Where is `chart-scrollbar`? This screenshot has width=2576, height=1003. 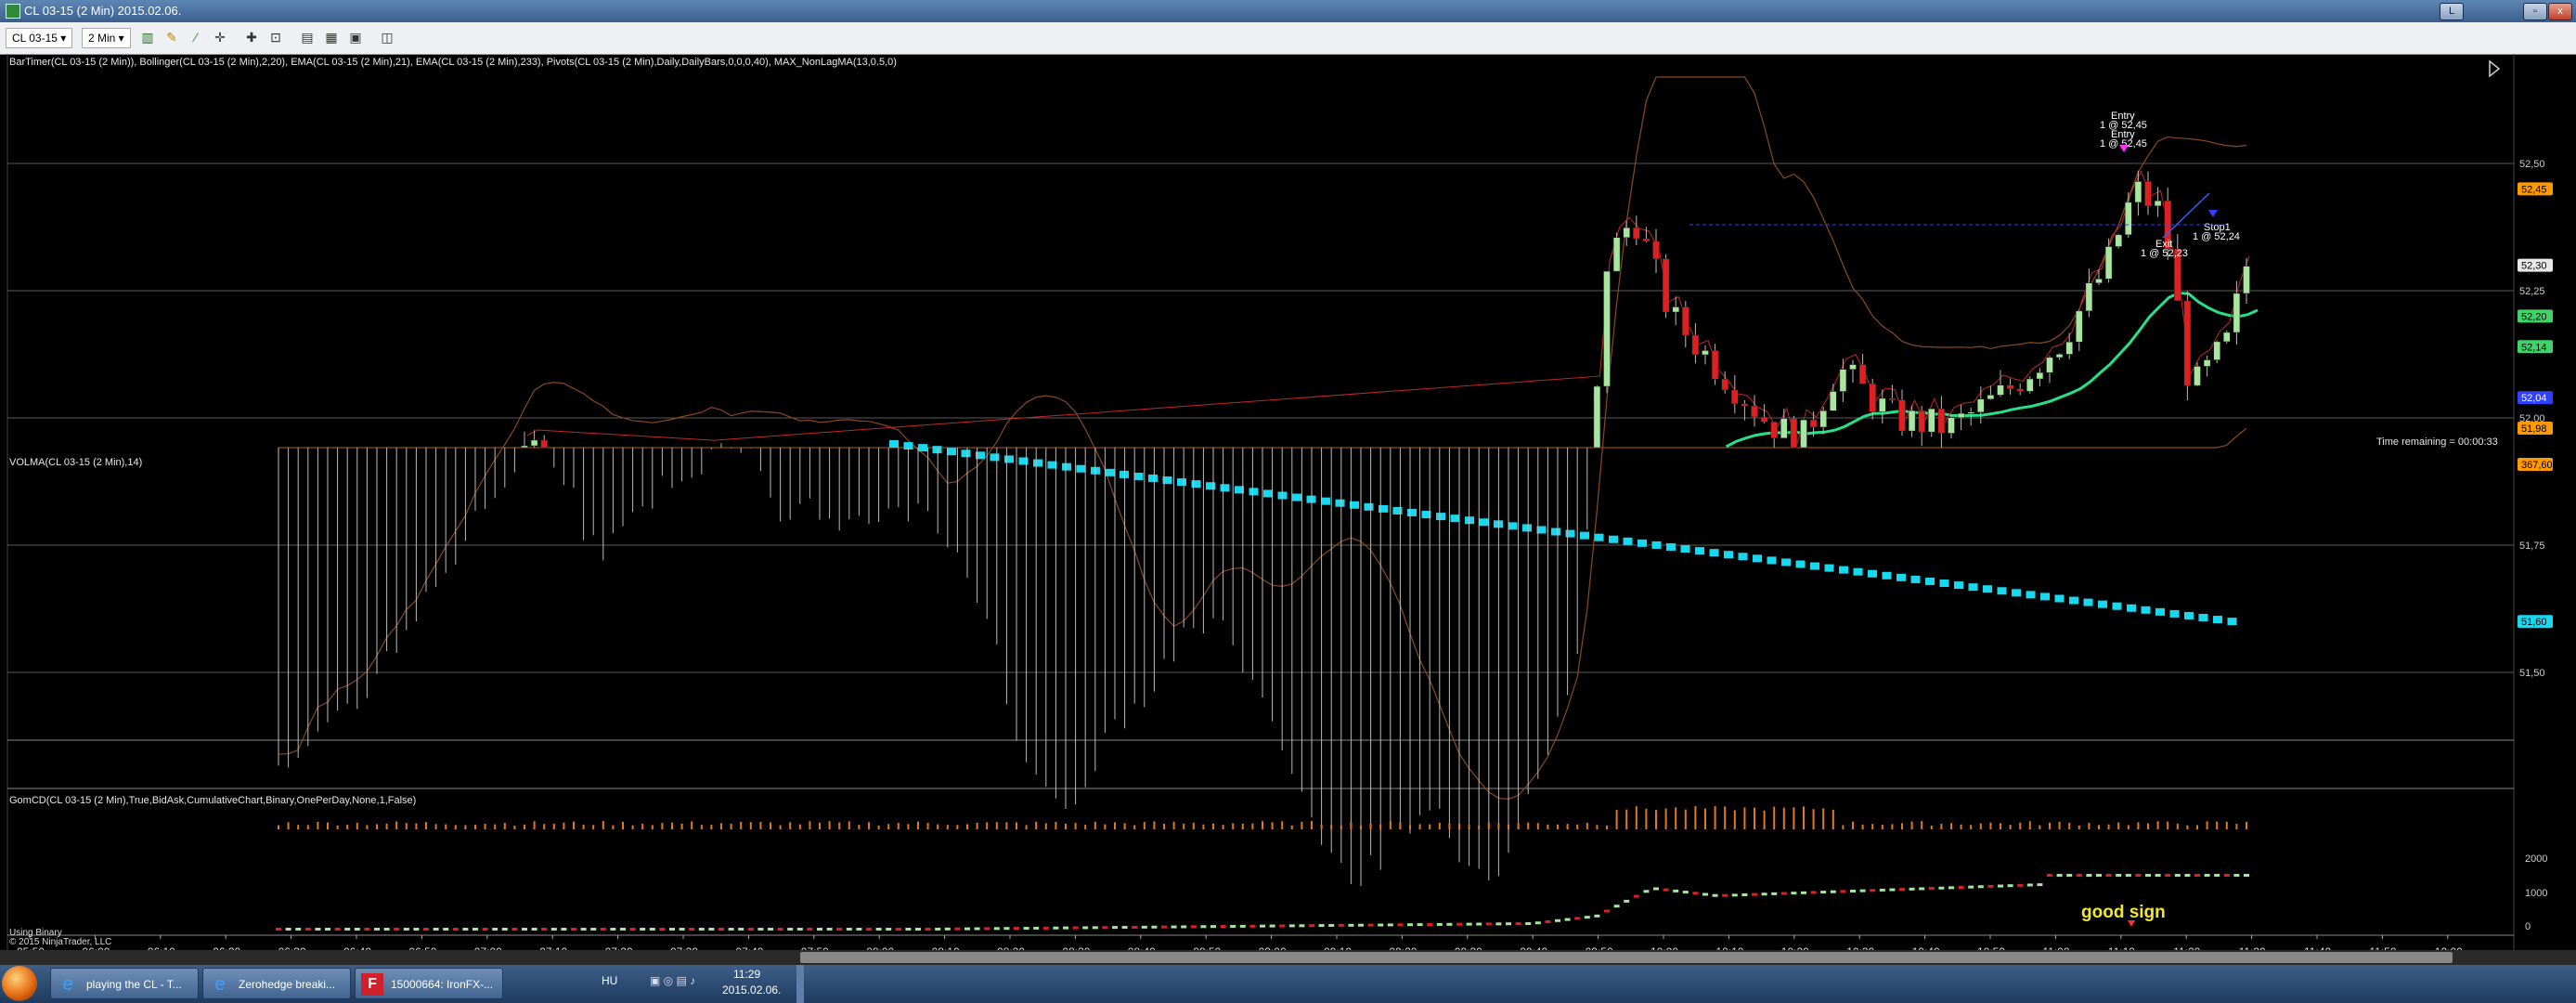
chart-scrollbar is located at coordinates (1288, 957).